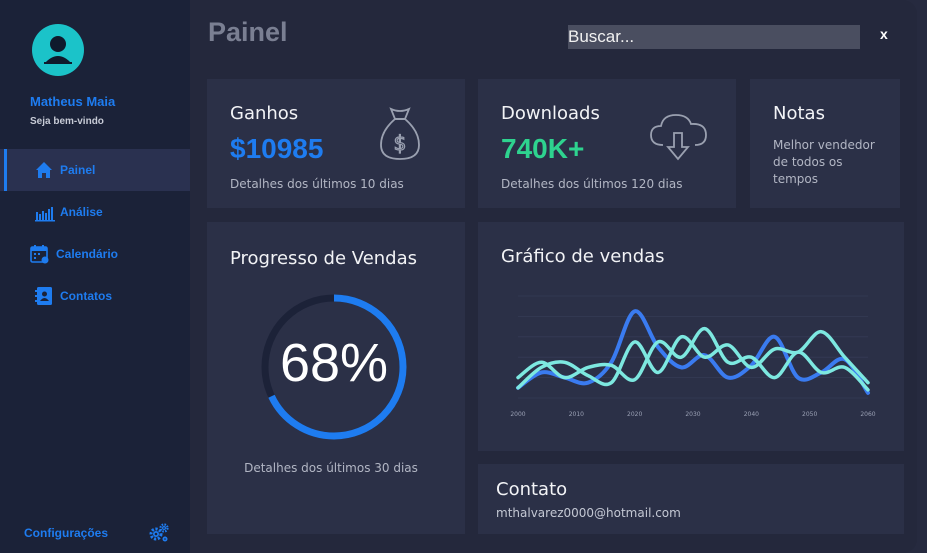  What do you see at coordinates (87, 254) in the screenshot?
I see `sidebar-item-label: Calendário` at bounding box center [87, 254].